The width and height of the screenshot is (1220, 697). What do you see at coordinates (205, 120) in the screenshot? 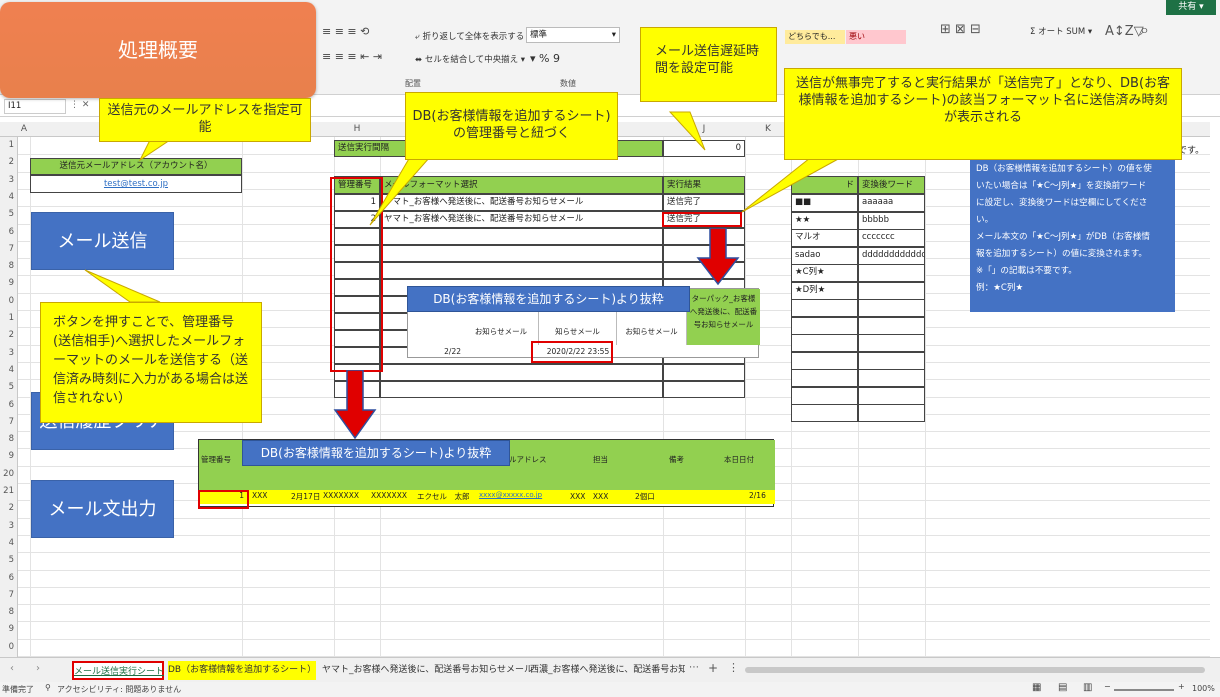
I see `callout-sender: 送信元のメールアドレスを指定可能` at bounding box center [205, 120].